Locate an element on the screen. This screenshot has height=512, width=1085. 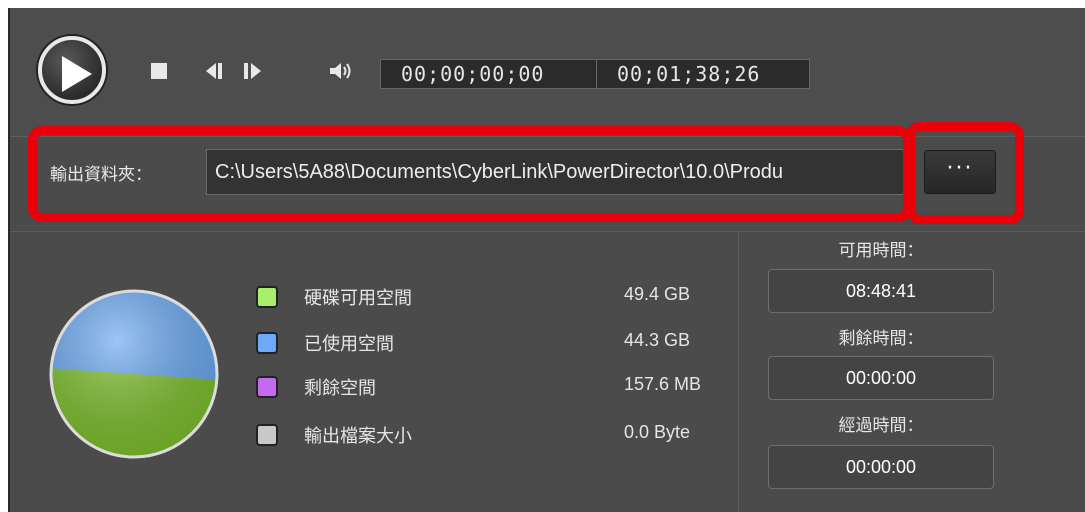
available-time-label: 可用時間： is located at coordinates (881, 251).